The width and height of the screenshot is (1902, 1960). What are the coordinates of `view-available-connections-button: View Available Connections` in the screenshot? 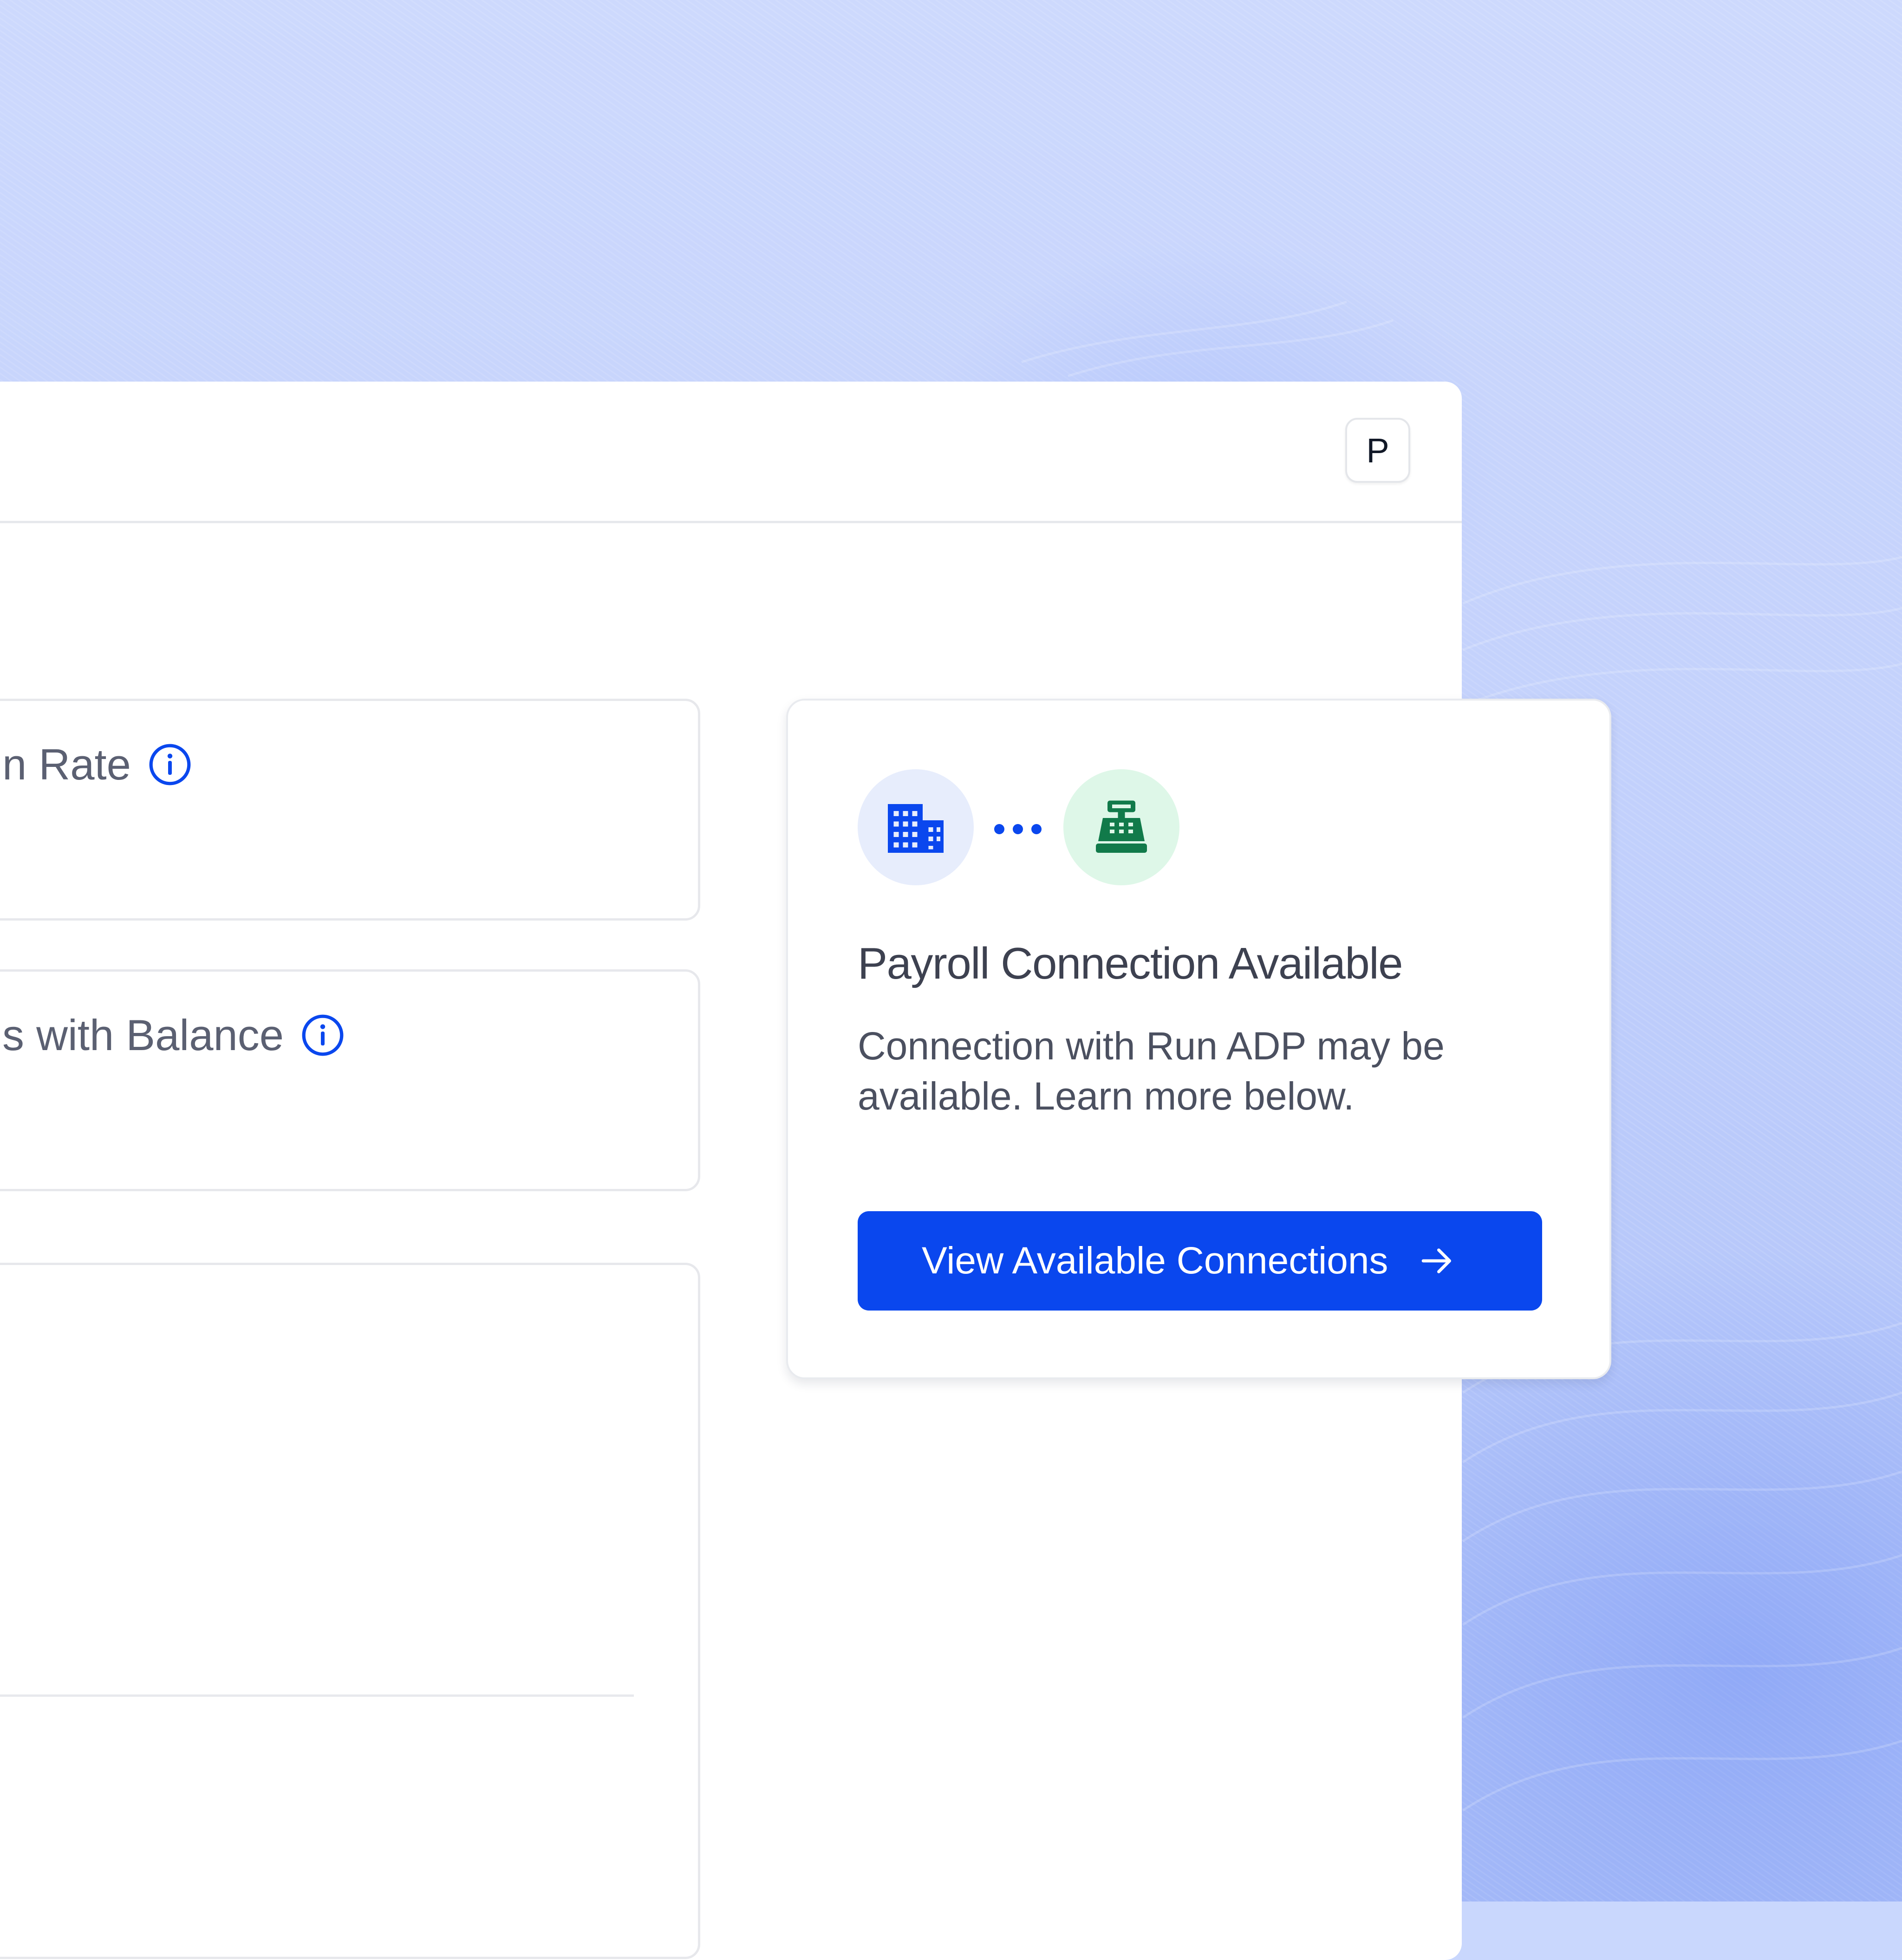 It's located at (1200, 1261).